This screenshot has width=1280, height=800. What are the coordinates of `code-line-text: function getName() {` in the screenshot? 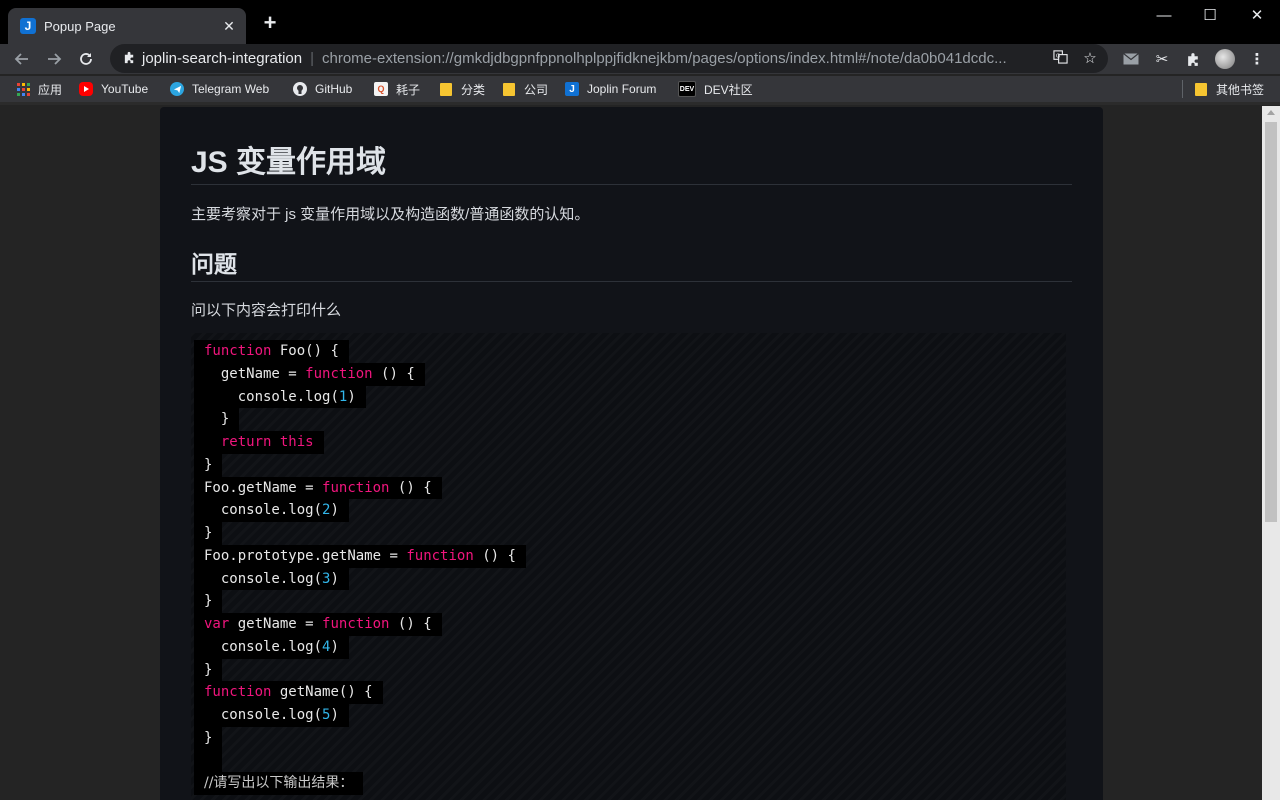 It's located at (288, 692).